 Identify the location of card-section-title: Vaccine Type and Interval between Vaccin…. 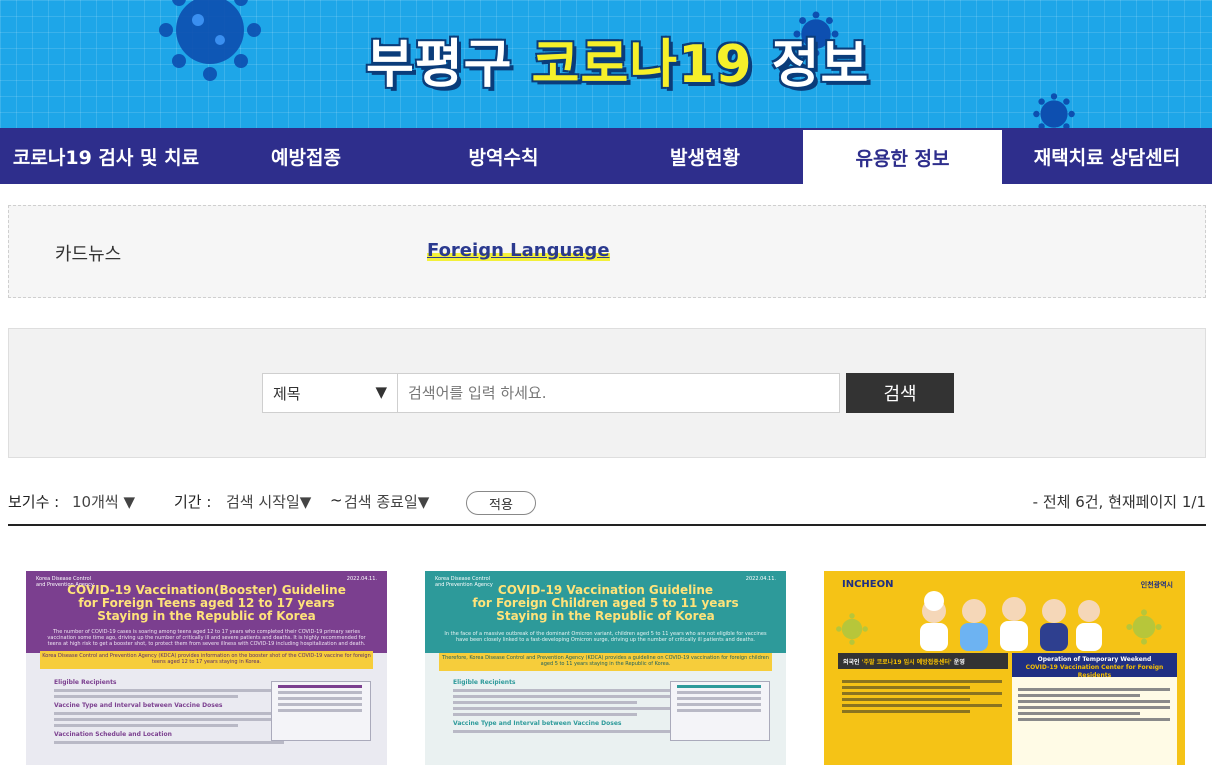
(537, 723).